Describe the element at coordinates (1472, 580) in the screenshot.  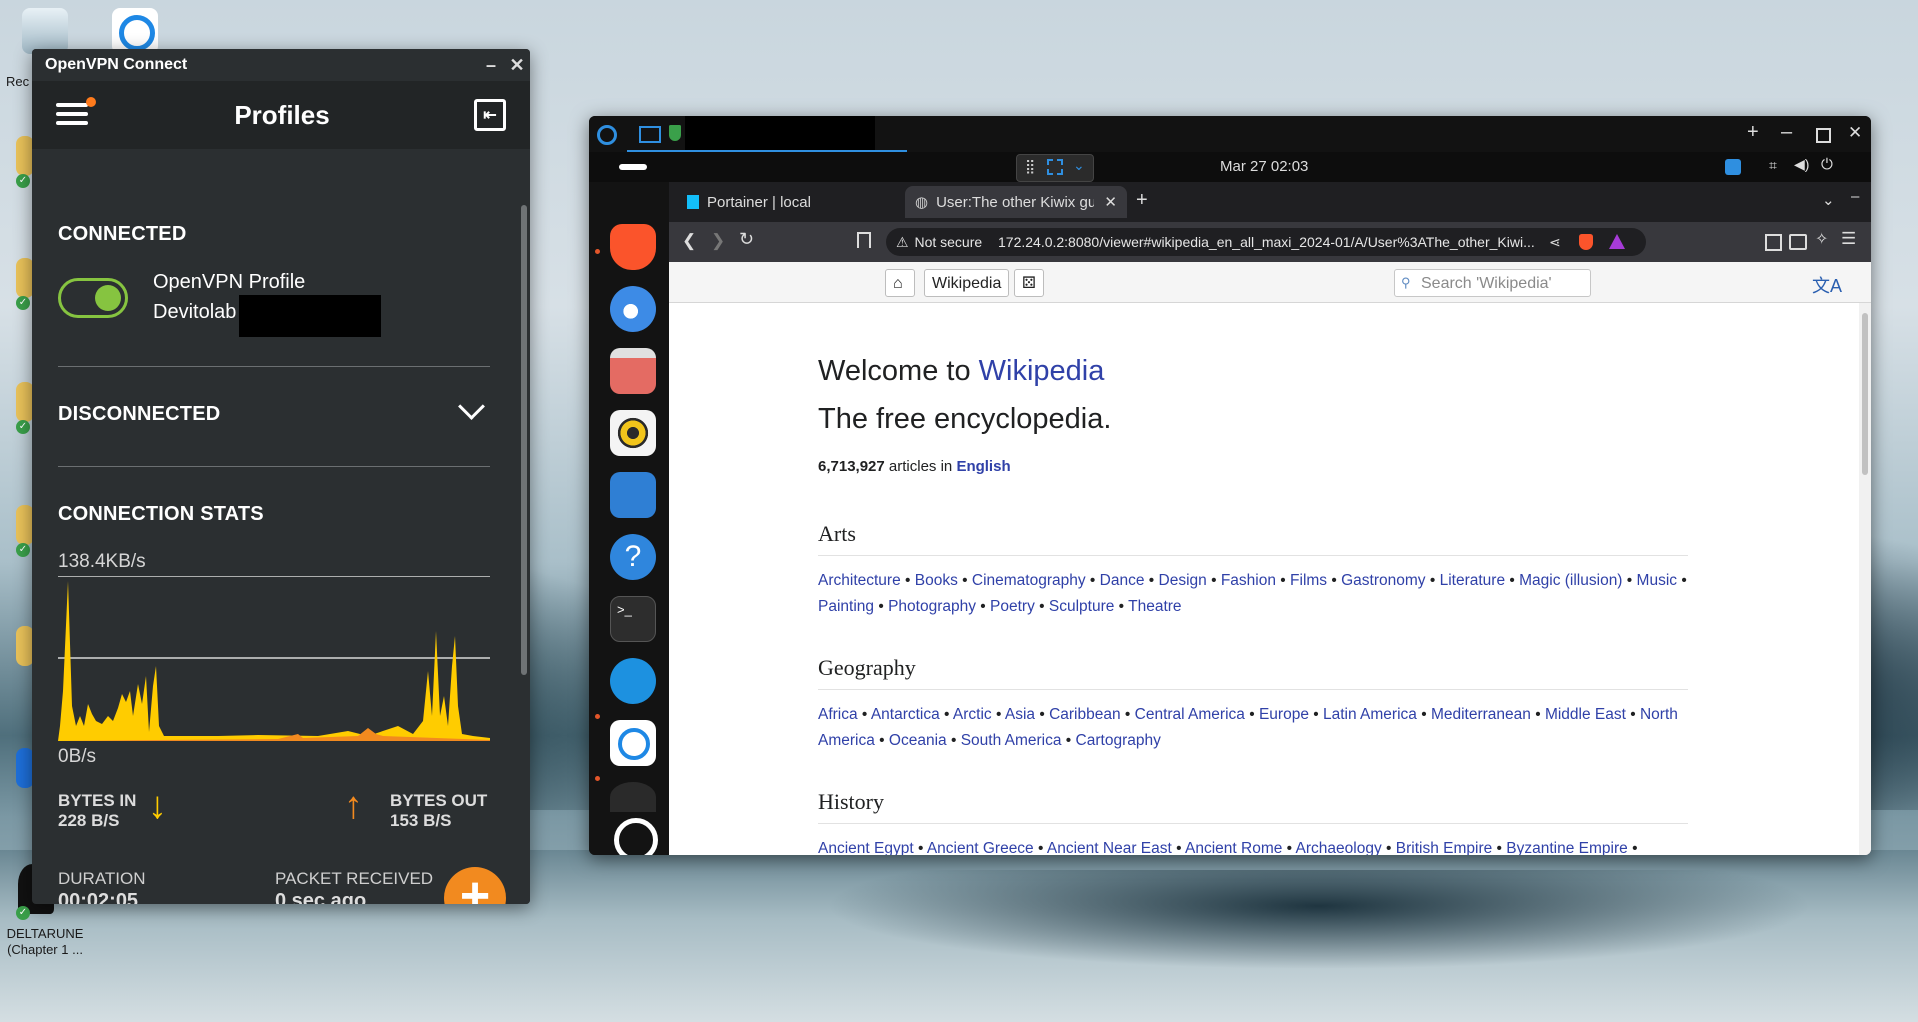
I see `wiki-link: Literature` at that location.